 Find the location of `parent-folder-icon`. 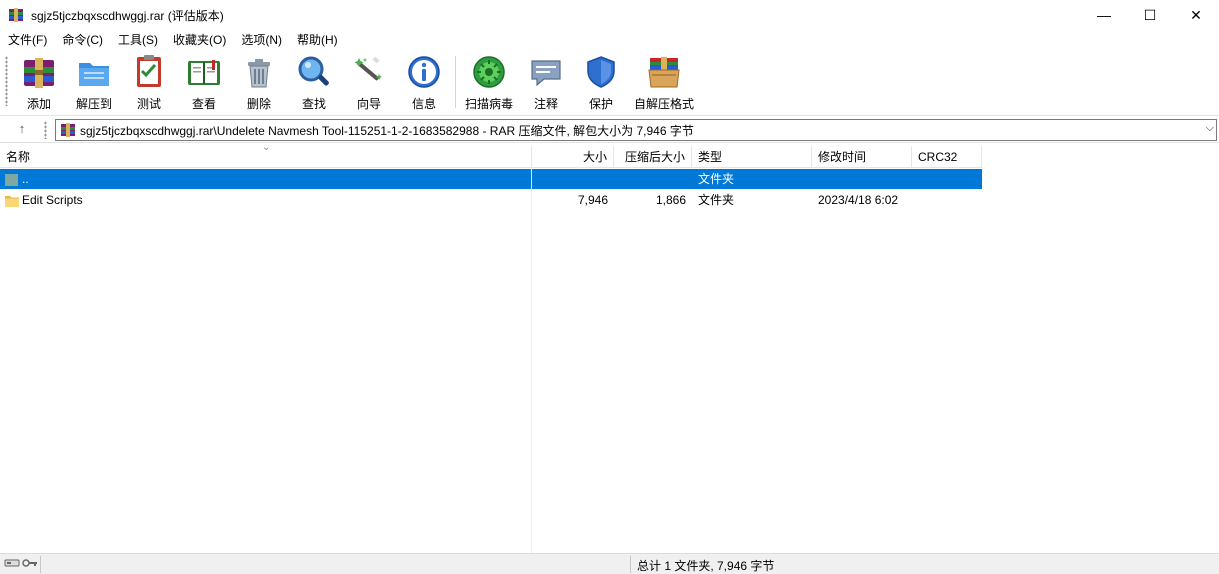

parent-folder-icon is located at coordinates (11, 179).